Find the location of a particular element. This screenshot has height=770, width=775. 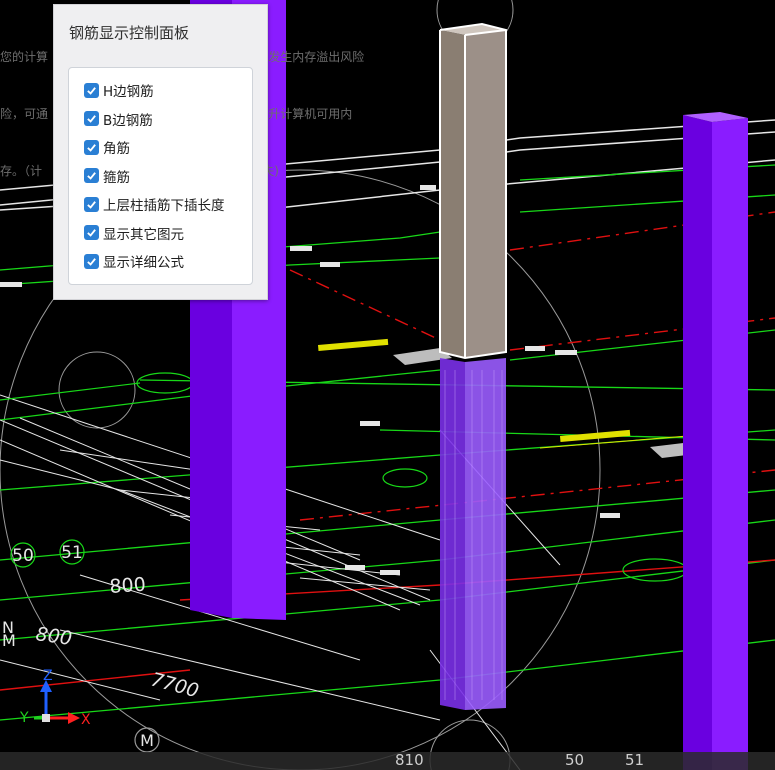

checkbox-label: 上层柱插筋下插长度 is located at coordinates (164, 206).